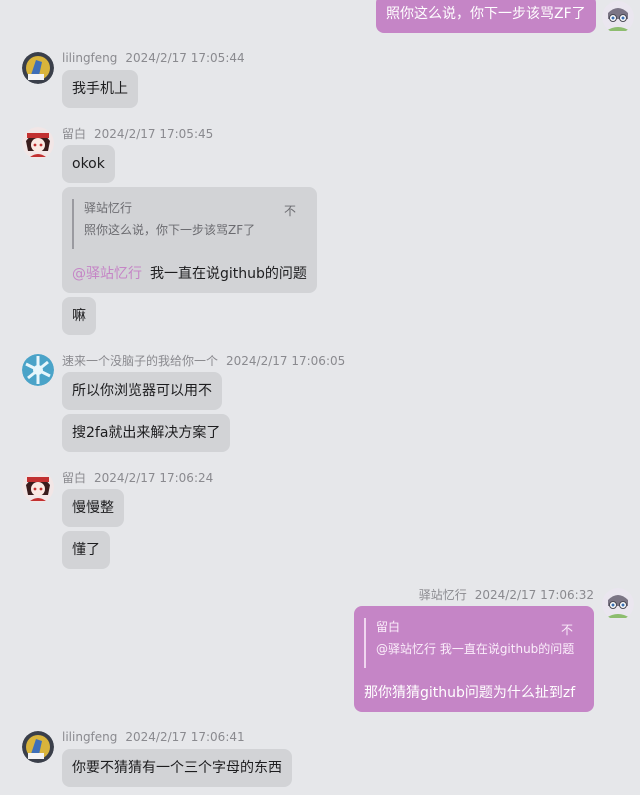  Describe the element at coordinates (142, 391) in the screenshot. I see `message-bubble: 所以你浏览器可以用不` at that location.